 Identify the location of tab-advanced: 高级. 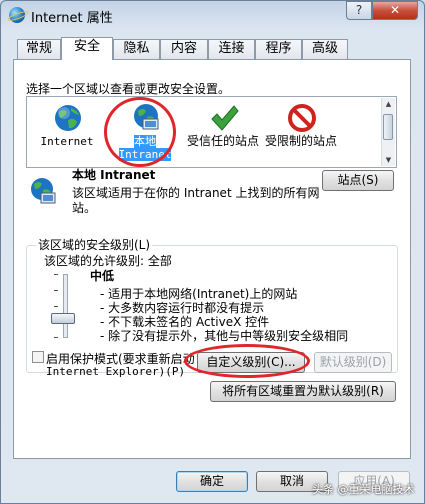
(325, 49).